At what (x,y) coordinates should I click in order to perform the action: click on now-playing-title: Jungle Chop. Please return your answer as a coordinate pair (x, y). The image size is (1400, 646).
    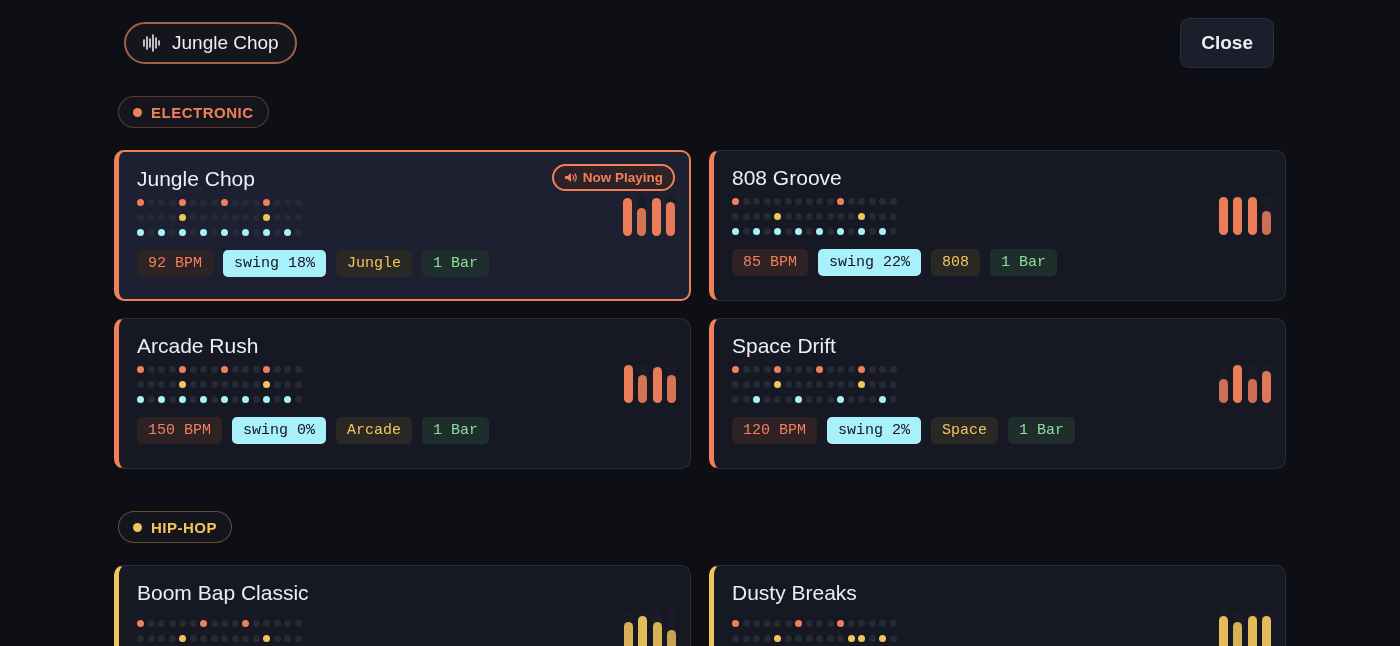
    Looking at the image, I should click on (225, 43).